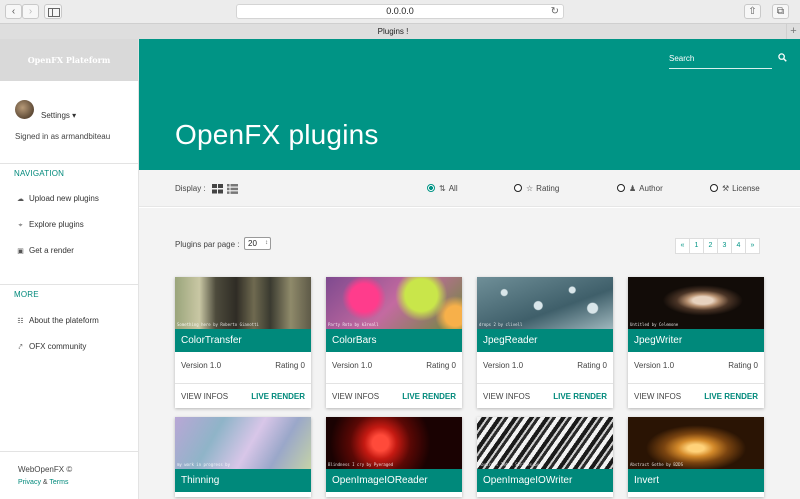 The width and height of the screenshot is (800, 499). Describe the element at coordinates (746, 188) in the screenshot. I see `filter-label: License` at that location.